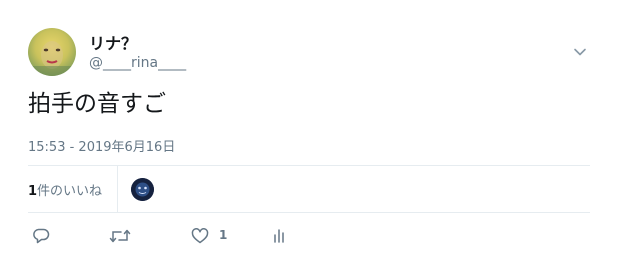 The width and height of the screenshot is (628, 268). What do you see at coordinates (309, 212) in the screenshot?
I see `stats-divider-bottom` at bounding box center [309, 212].